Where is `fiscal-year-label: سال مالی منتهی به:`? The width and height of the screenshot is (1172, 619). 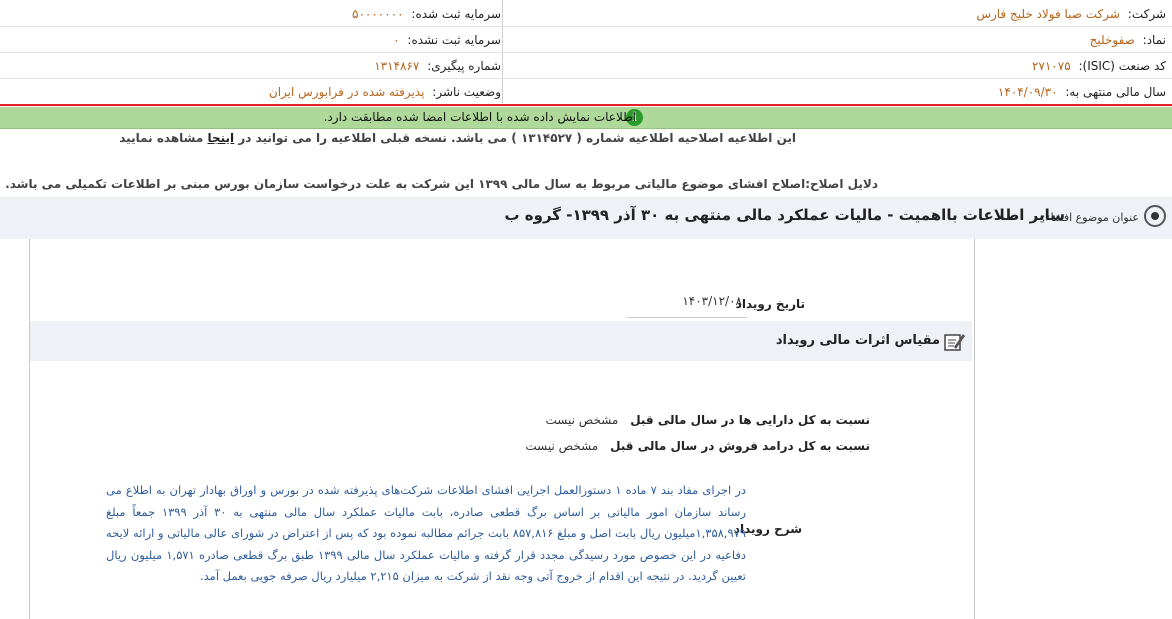 fiscal-year-label: سال مالی منتهی به: is located at coordinates (1115, 92).